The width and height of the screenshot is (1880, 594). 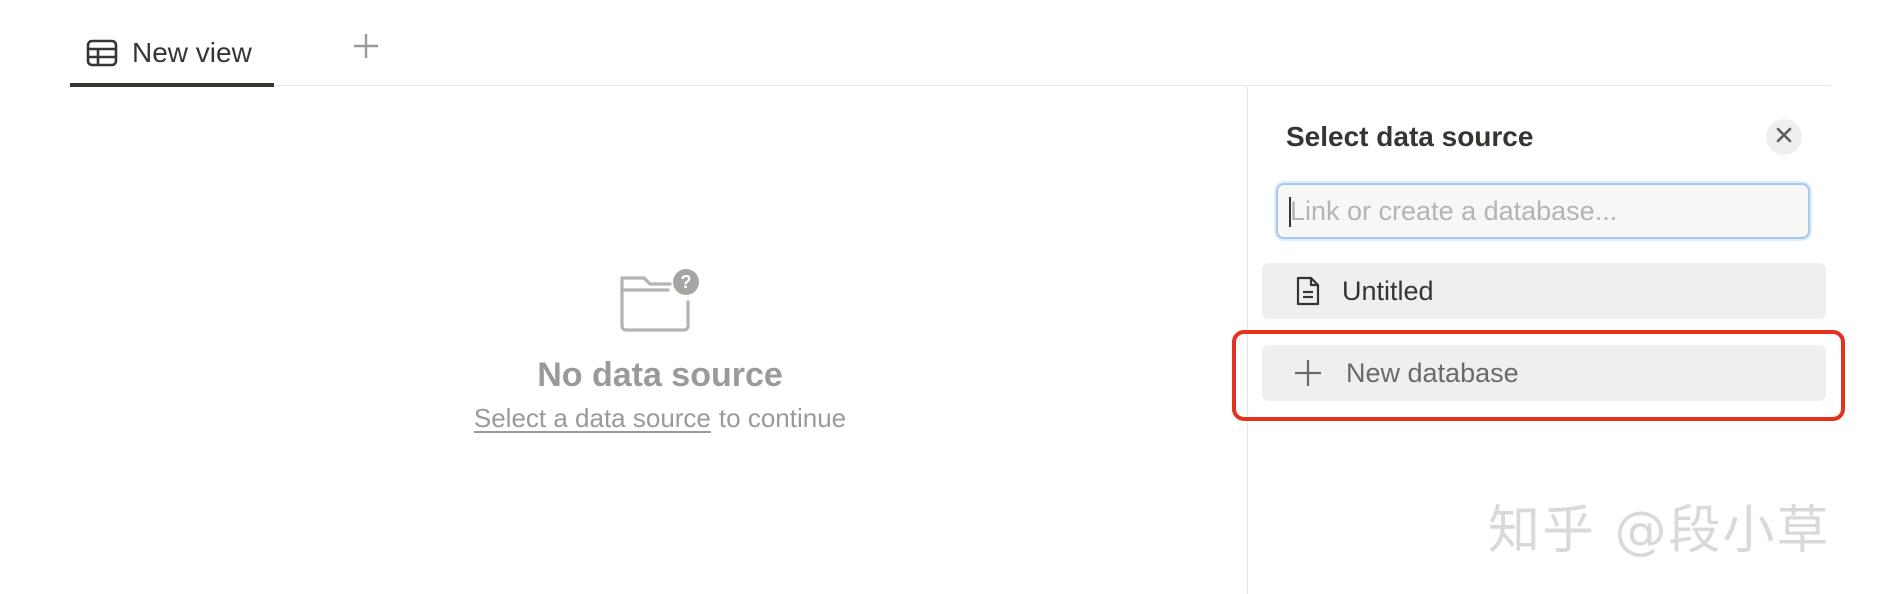 I want to click on list-item-label: New database, so click(x=1432, y=372).